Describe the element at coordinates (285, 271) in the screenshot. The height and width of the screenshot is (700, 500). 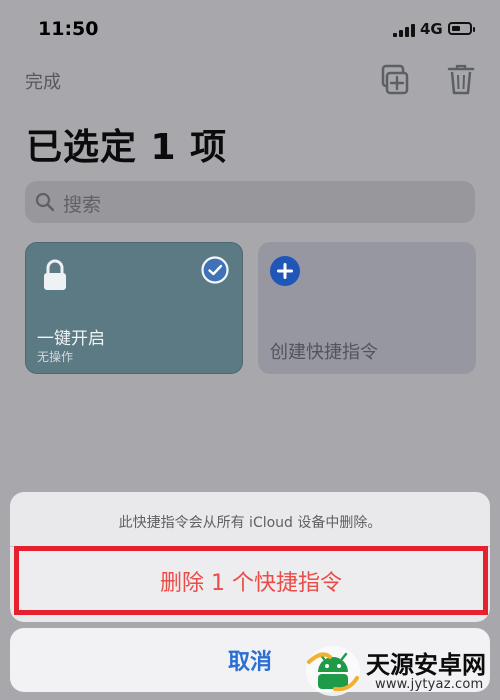
I see `plus-circle-icon` at that location.